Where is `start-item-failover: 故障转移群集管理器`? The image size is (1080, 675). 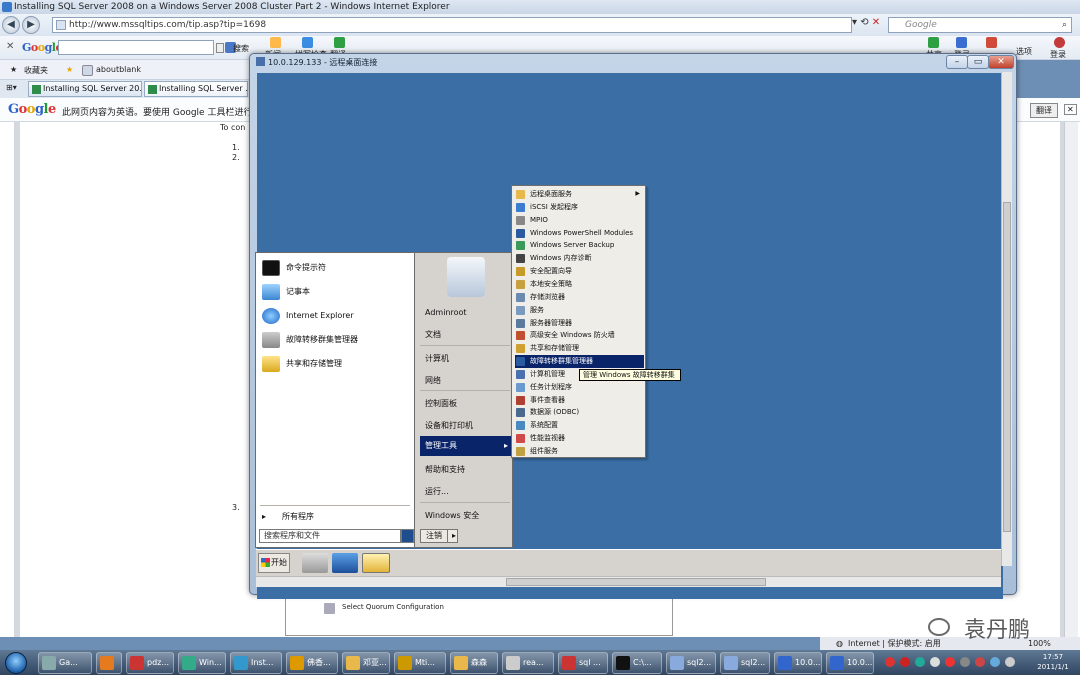
start-item-failover: 故障转移群集管理器 is located at coordinates (310, 340).